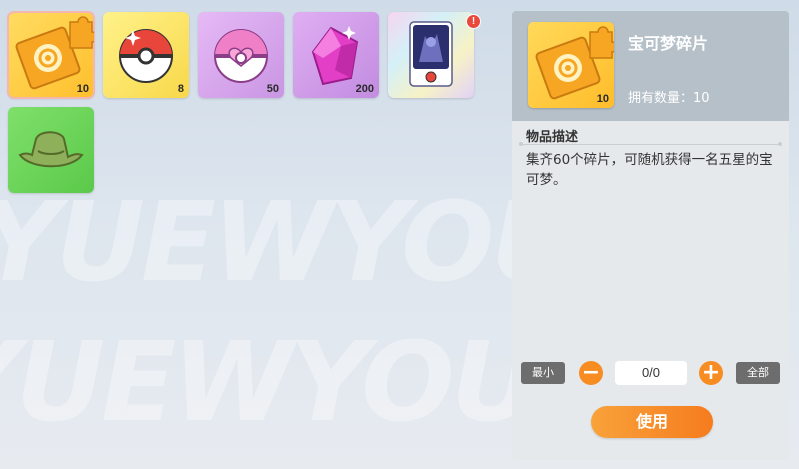  Describe the element at coordinates (711, 373) in the screenshot. I see `increase-quantity-button: +` at that location.